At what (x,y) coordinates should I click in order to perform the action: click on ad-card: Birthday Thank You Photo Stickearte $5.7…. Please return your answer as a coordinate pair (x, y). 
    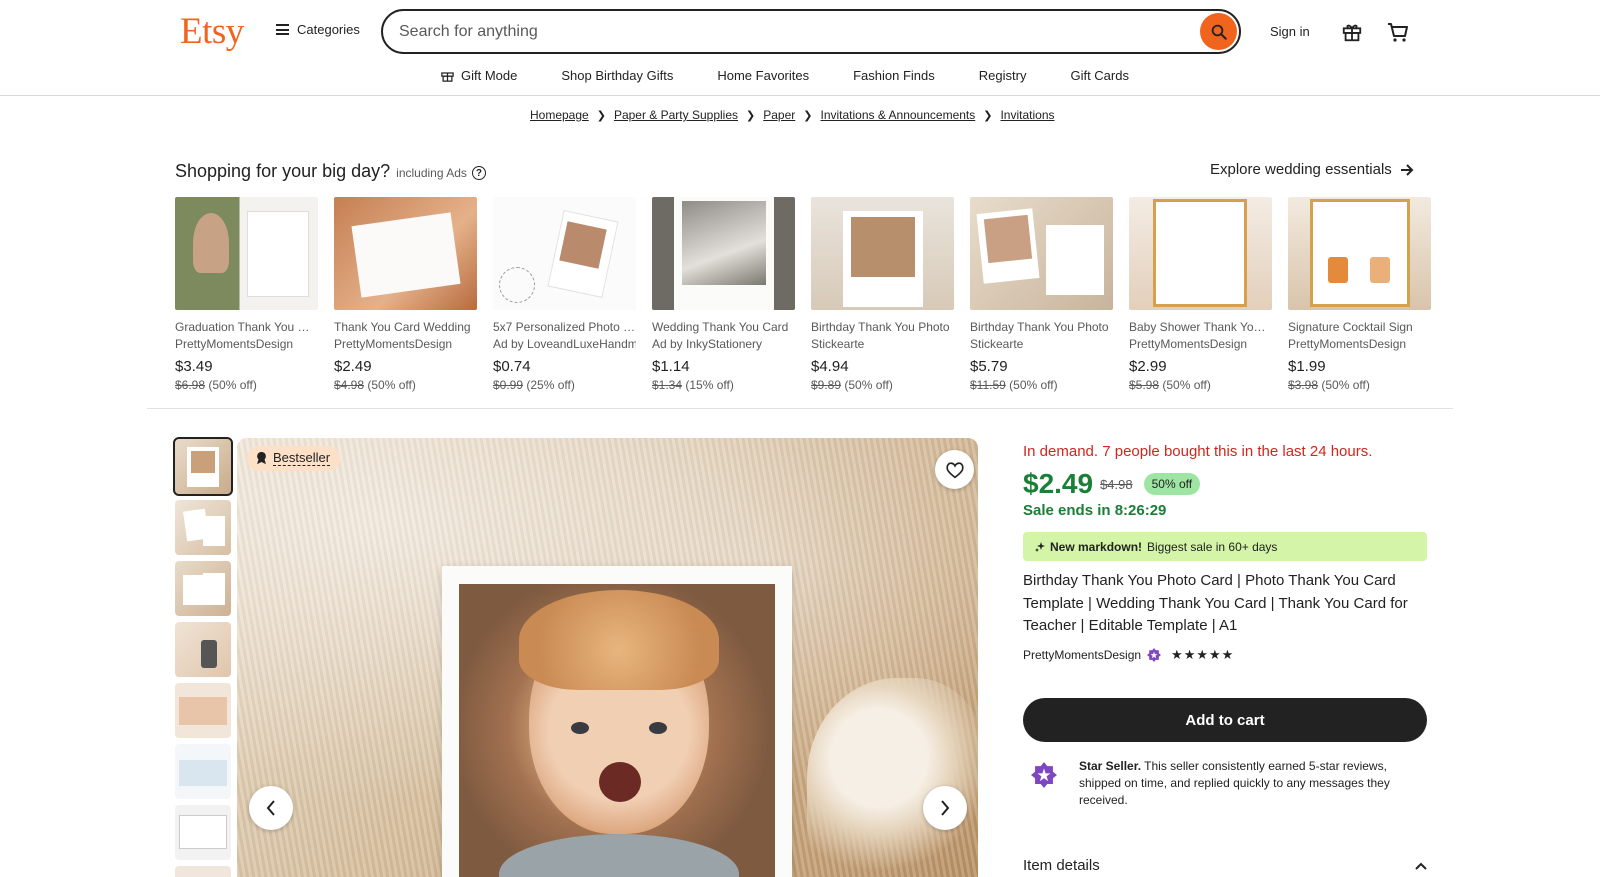
    Looking at the image, I should click on (1041, 294).